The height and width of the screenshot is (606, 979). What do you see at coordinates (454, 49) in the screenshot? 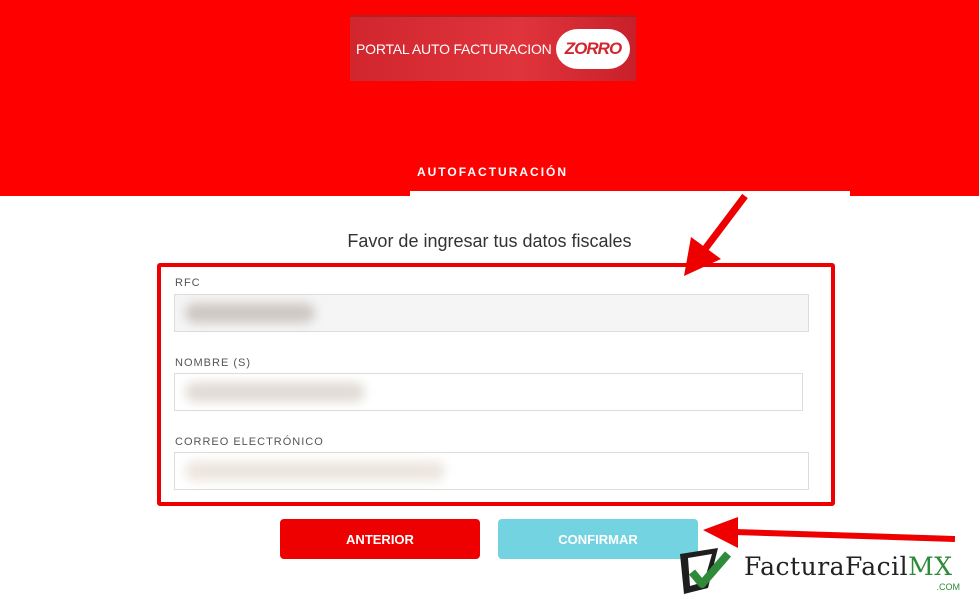
I see `logo-text: PORTAL AUTO FACTURACION` at bounding box center [454, 49].